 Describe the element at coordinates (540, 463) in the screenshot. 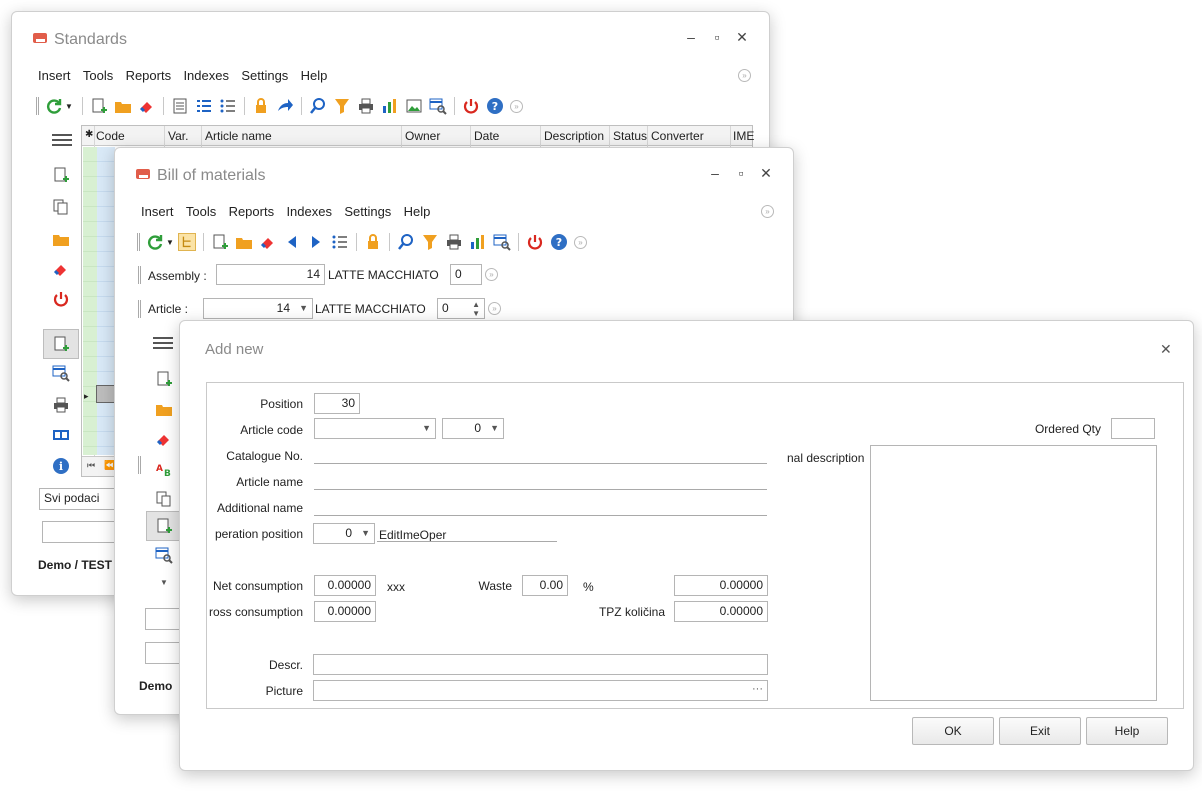

I see `catalogue-input` at that location.